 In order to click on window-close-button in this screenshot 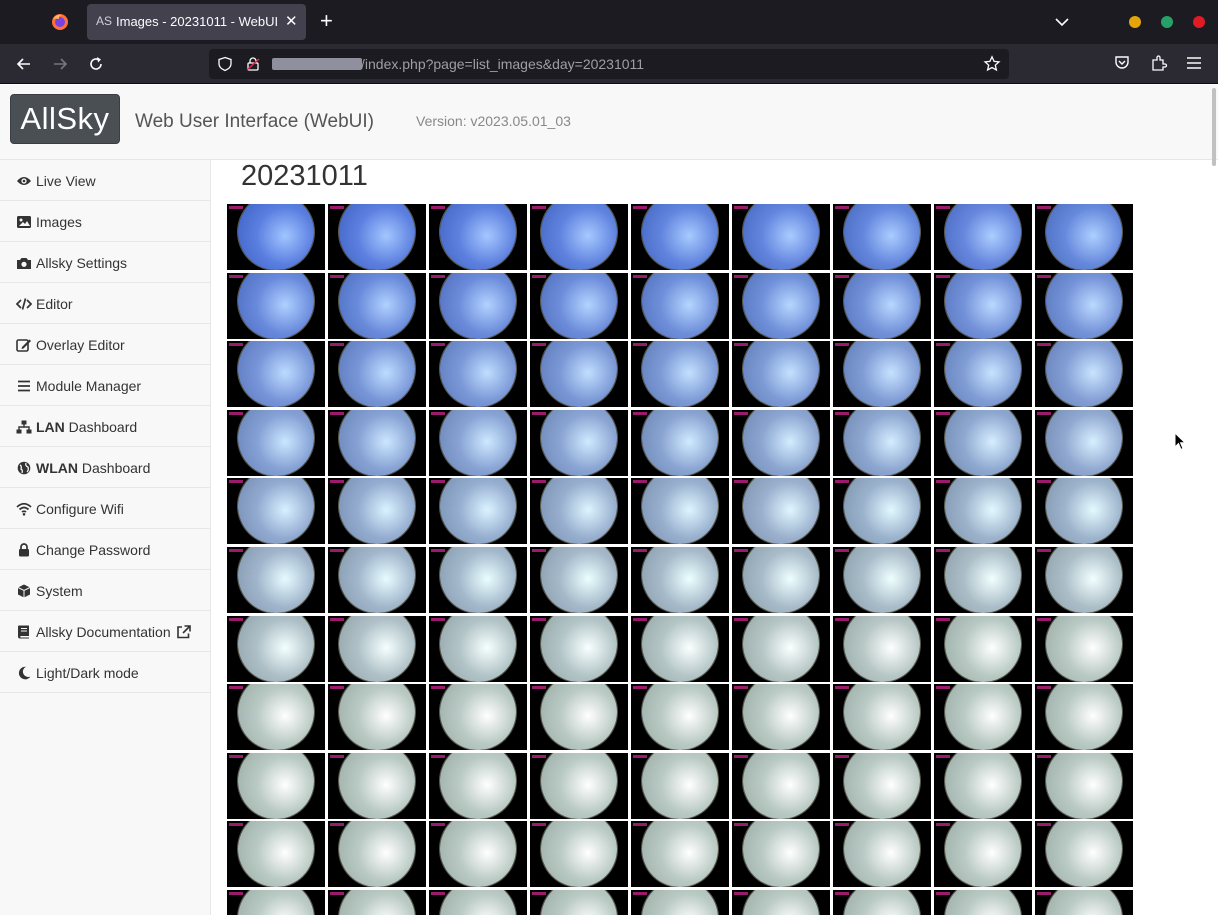, I will do `click(1199, 22)`.